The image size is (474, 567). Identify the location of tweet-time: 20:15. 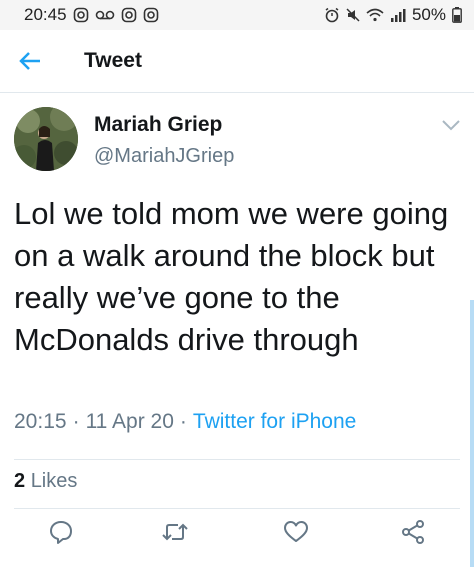
(40, 421).